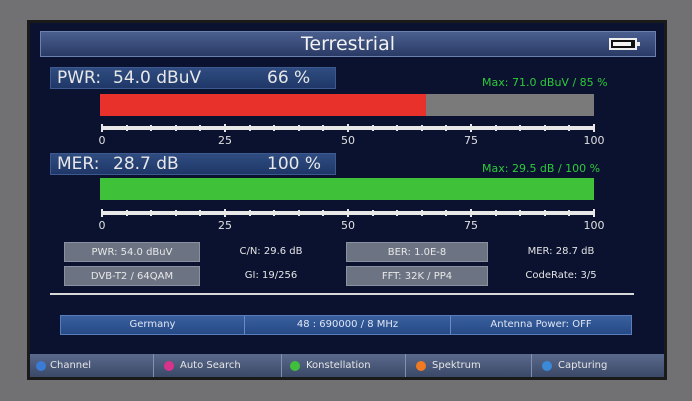 This screenshot has width=692, height=401. I want to click on region-country: Germany, so click(153, 325).